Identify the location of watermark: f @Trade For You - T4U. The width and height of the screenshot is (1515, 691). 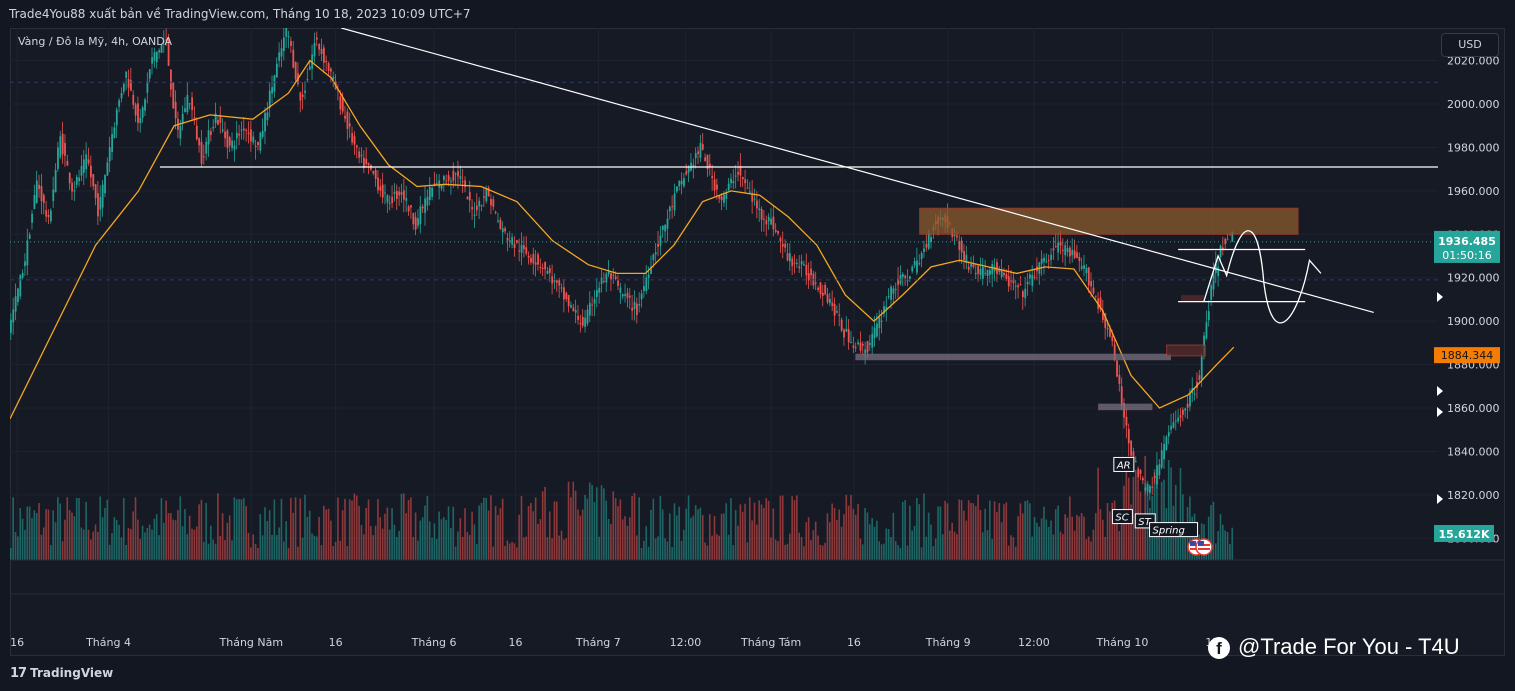
(1334, 647).